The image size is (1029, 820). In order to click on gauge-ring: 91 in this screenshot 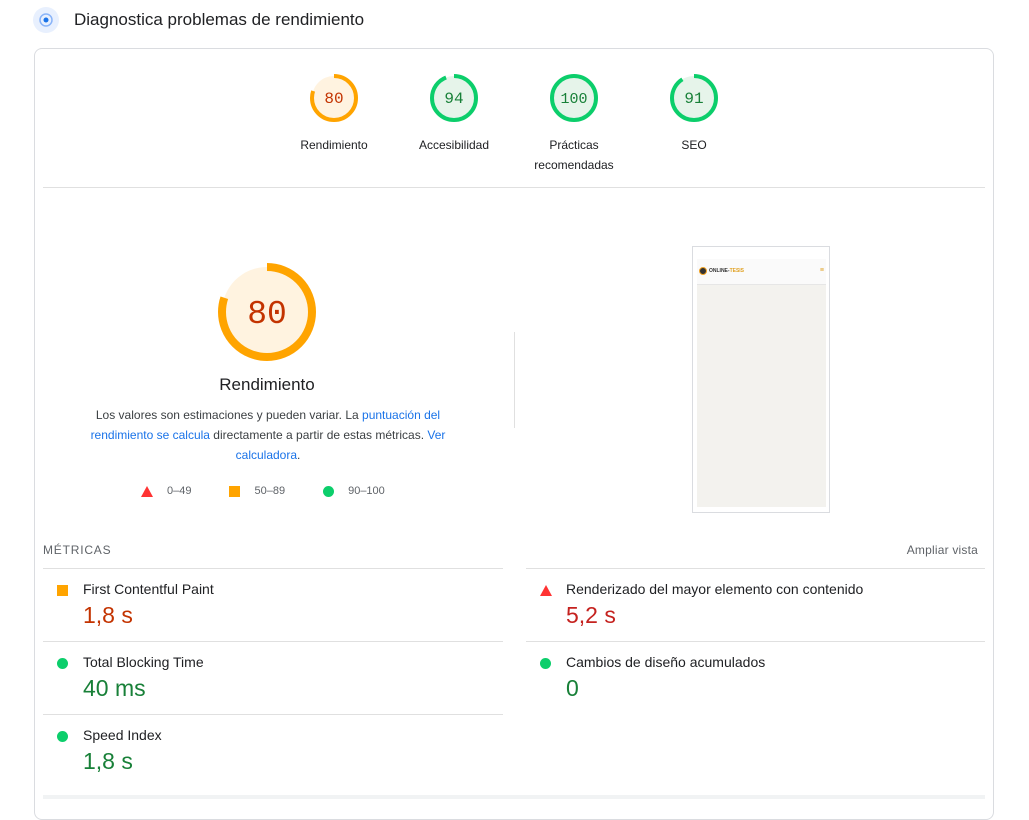, I will do `click(694, 98)`.